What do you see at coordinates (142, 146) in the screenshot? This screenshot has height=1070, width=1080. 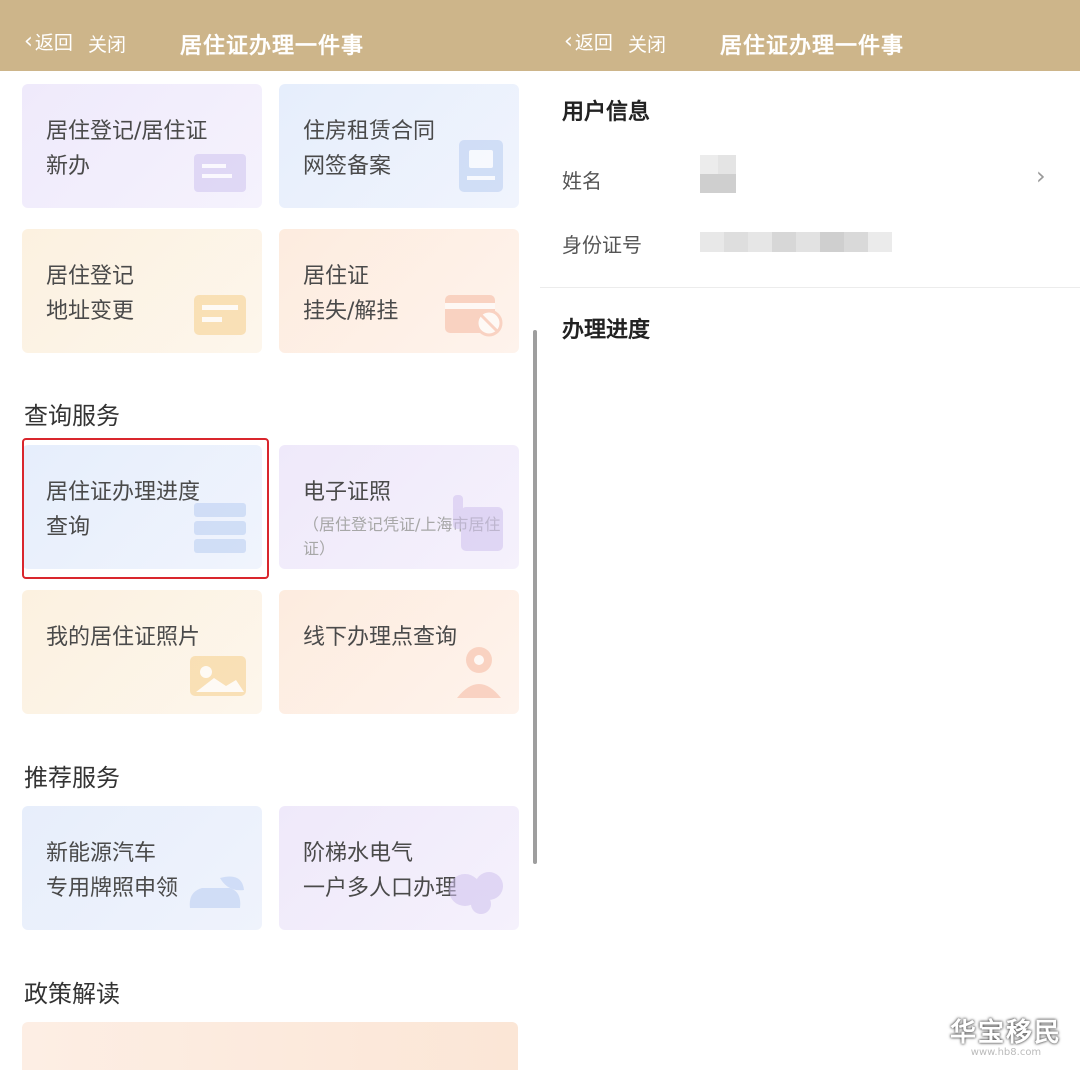 I see `card-residence-register-new: 居住登记/居住证 新办` at bounding box center [142, 146].